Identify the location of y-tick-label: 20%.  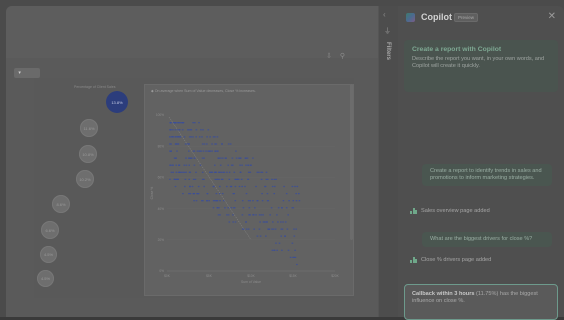
(161, 240).